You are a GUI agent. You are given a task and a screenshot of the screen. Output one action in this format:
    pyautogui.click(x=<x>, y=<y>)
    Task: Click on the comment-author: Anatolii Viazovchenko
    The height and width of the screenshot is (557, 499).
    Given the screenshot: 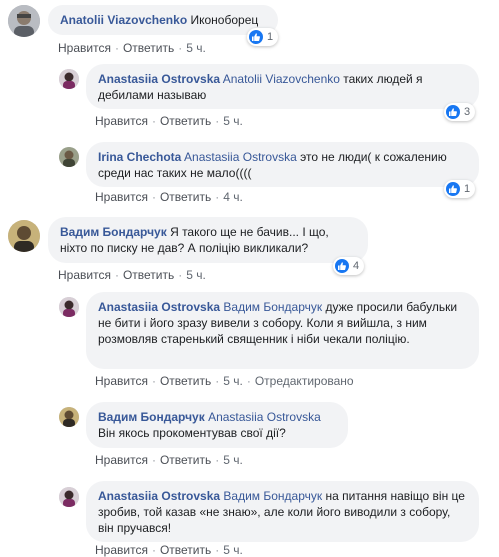 What is the action you would take?
    pyautogui.click(x=123, y=20)
    